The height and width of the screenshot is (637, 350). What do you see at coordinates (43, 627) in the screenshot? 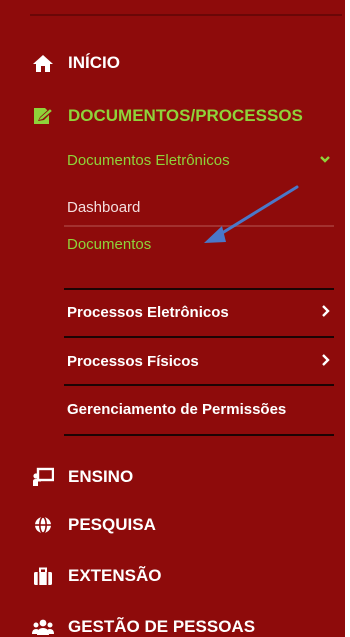
I see `users-icon` at bounding box center [43, 627].